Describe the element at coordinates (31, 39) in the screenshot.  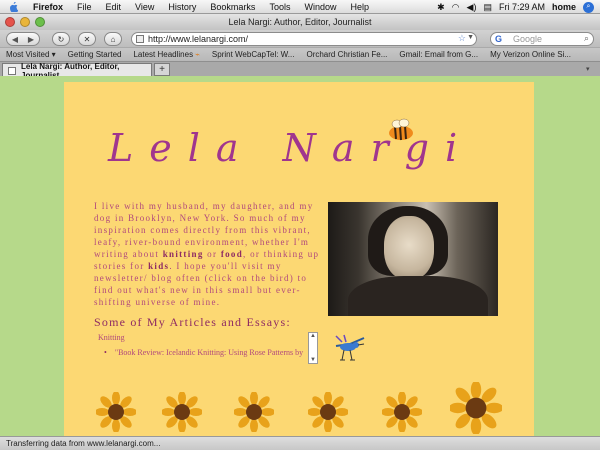
I see `forward-icon: ▶` at that location.